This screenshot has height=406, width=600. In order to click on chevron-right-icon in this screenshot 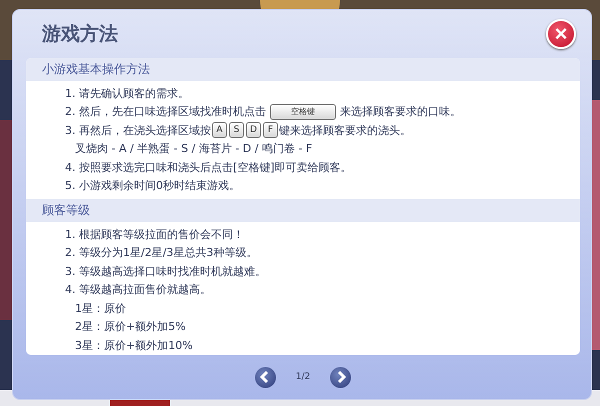, I will do `click(341, 377)`.